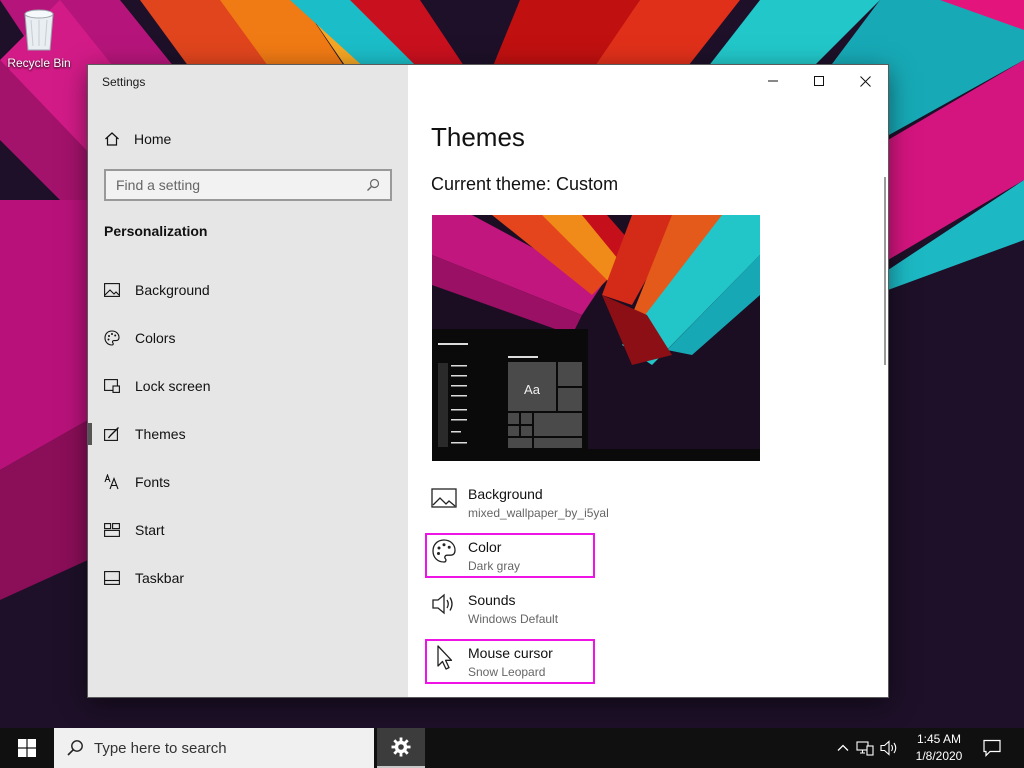 Image resolution: width=1024 pixels, height=768 pixels. What do you see at coordinates (512, 748) in the screenshot?
I see `taskbar: Type here to search 1:45 AM 1/8/2020` at bounding box center [512, 748].